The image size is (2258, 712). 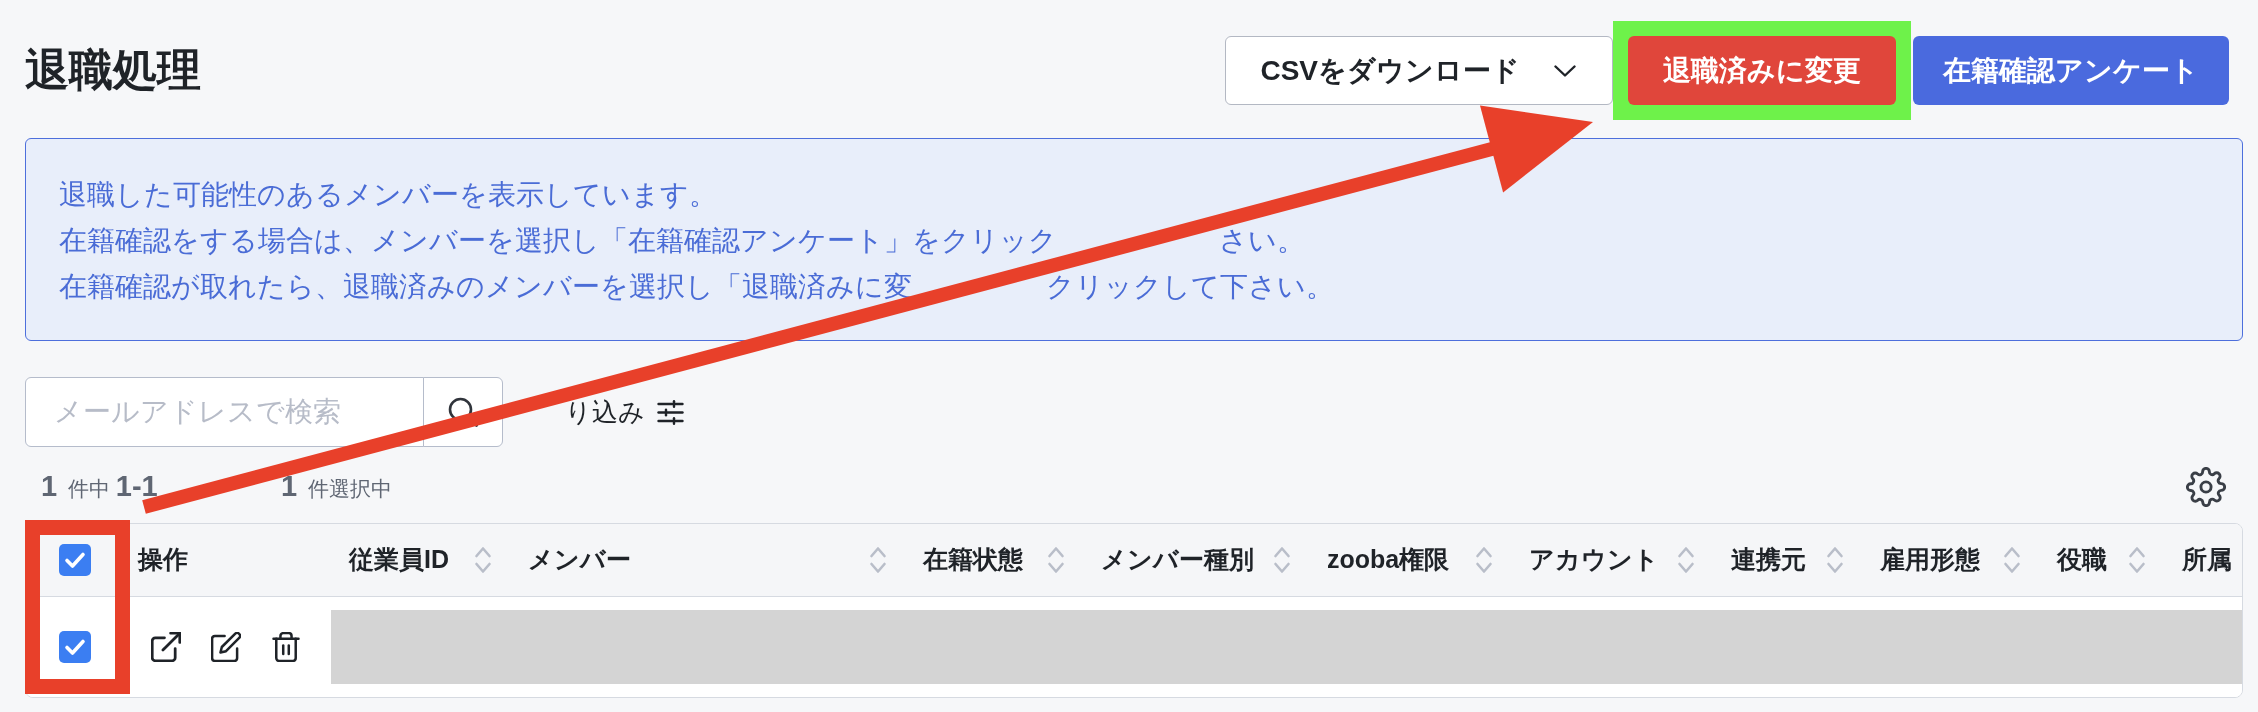 I want to click on mark-retired-button: 退職済みに変更, so click(x=1762, y=70).